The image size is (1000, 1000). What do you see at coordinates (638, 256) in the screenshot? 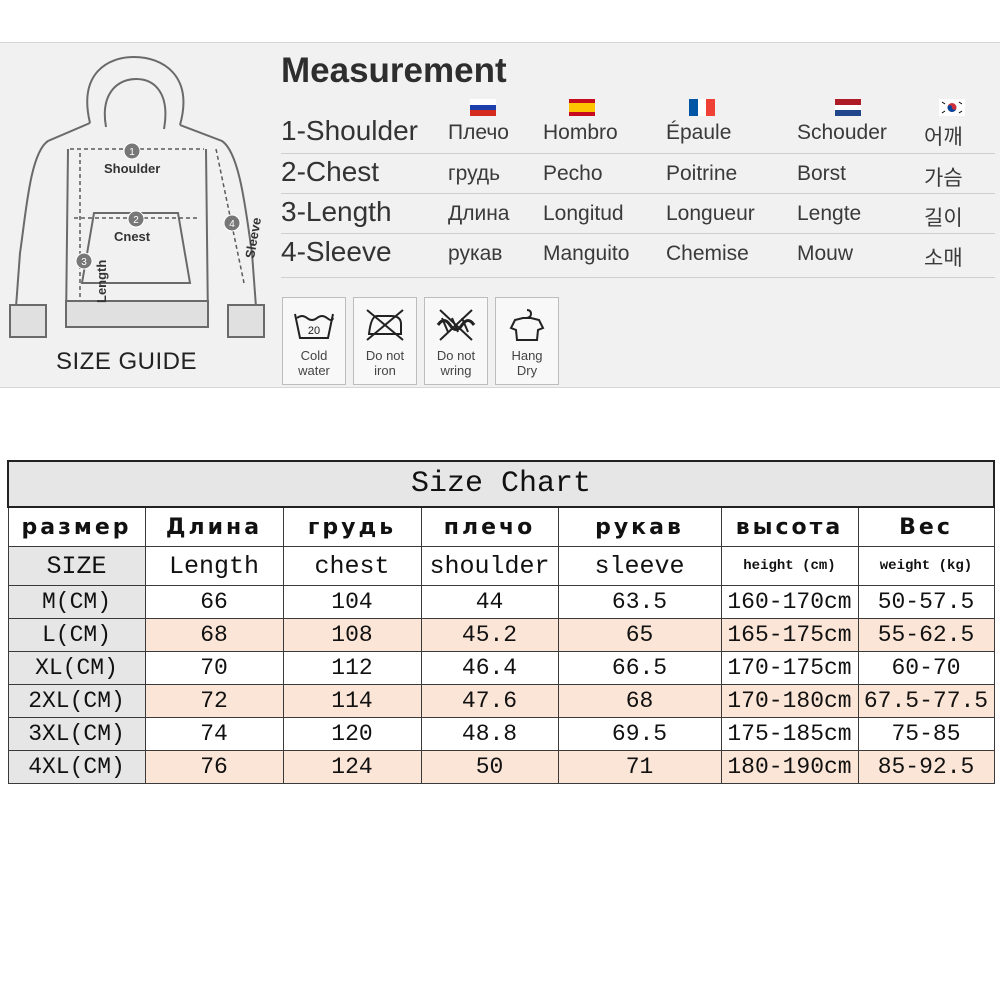
I see `measurement-row: 4-Sleeve рукав Manguito Chemise Mouw 소매` at bounding box center [638, 256].